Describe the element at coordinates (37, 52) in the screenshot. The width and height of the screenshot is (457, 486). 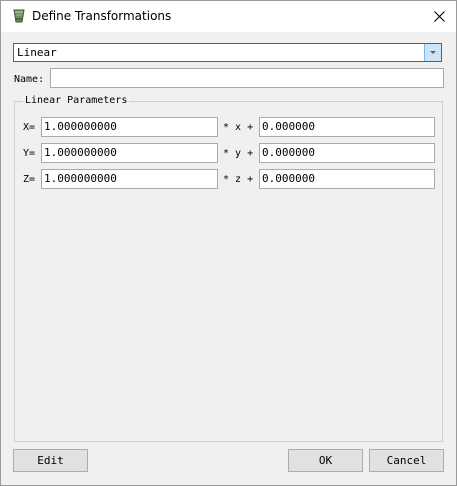
I see `transform-type-value: Linear` at that location.